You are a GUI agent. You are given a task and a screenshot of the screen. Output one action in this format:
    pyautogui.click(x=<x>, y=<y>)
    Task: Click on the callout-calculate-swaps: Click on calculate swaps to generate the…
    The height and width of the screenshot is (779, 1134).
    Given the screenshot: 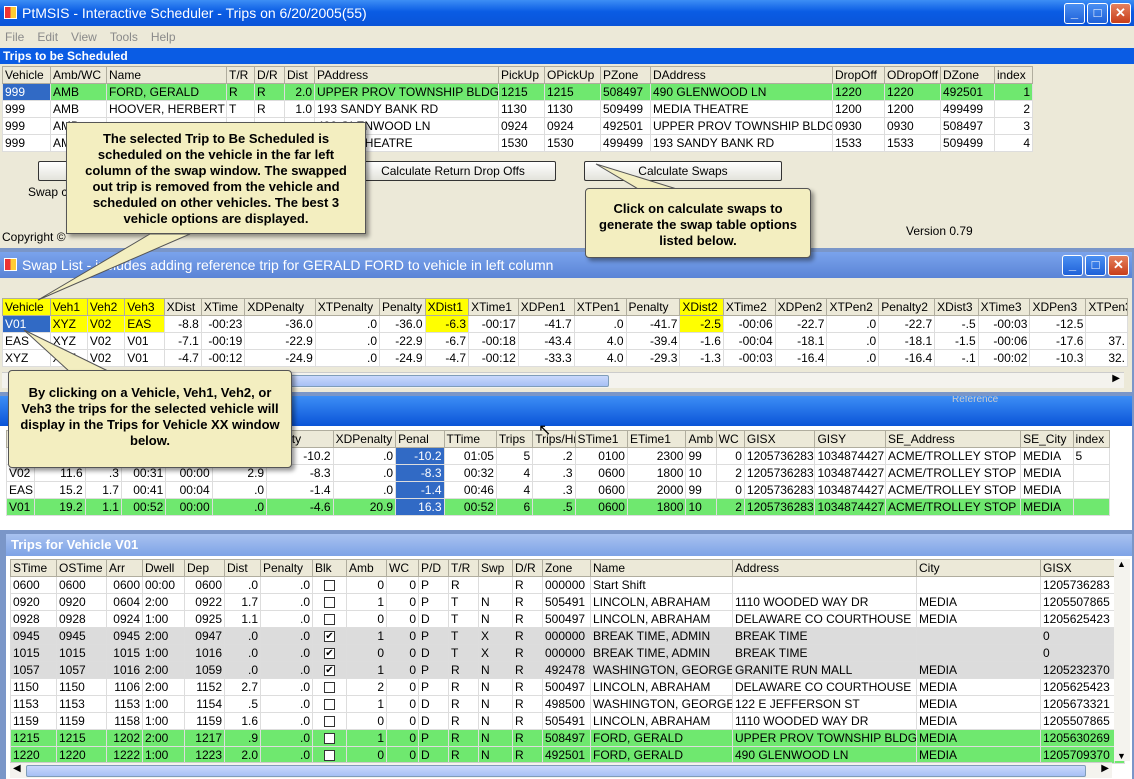 What is the action you would take?
    pyautogui.click(x=698, y=223)
    